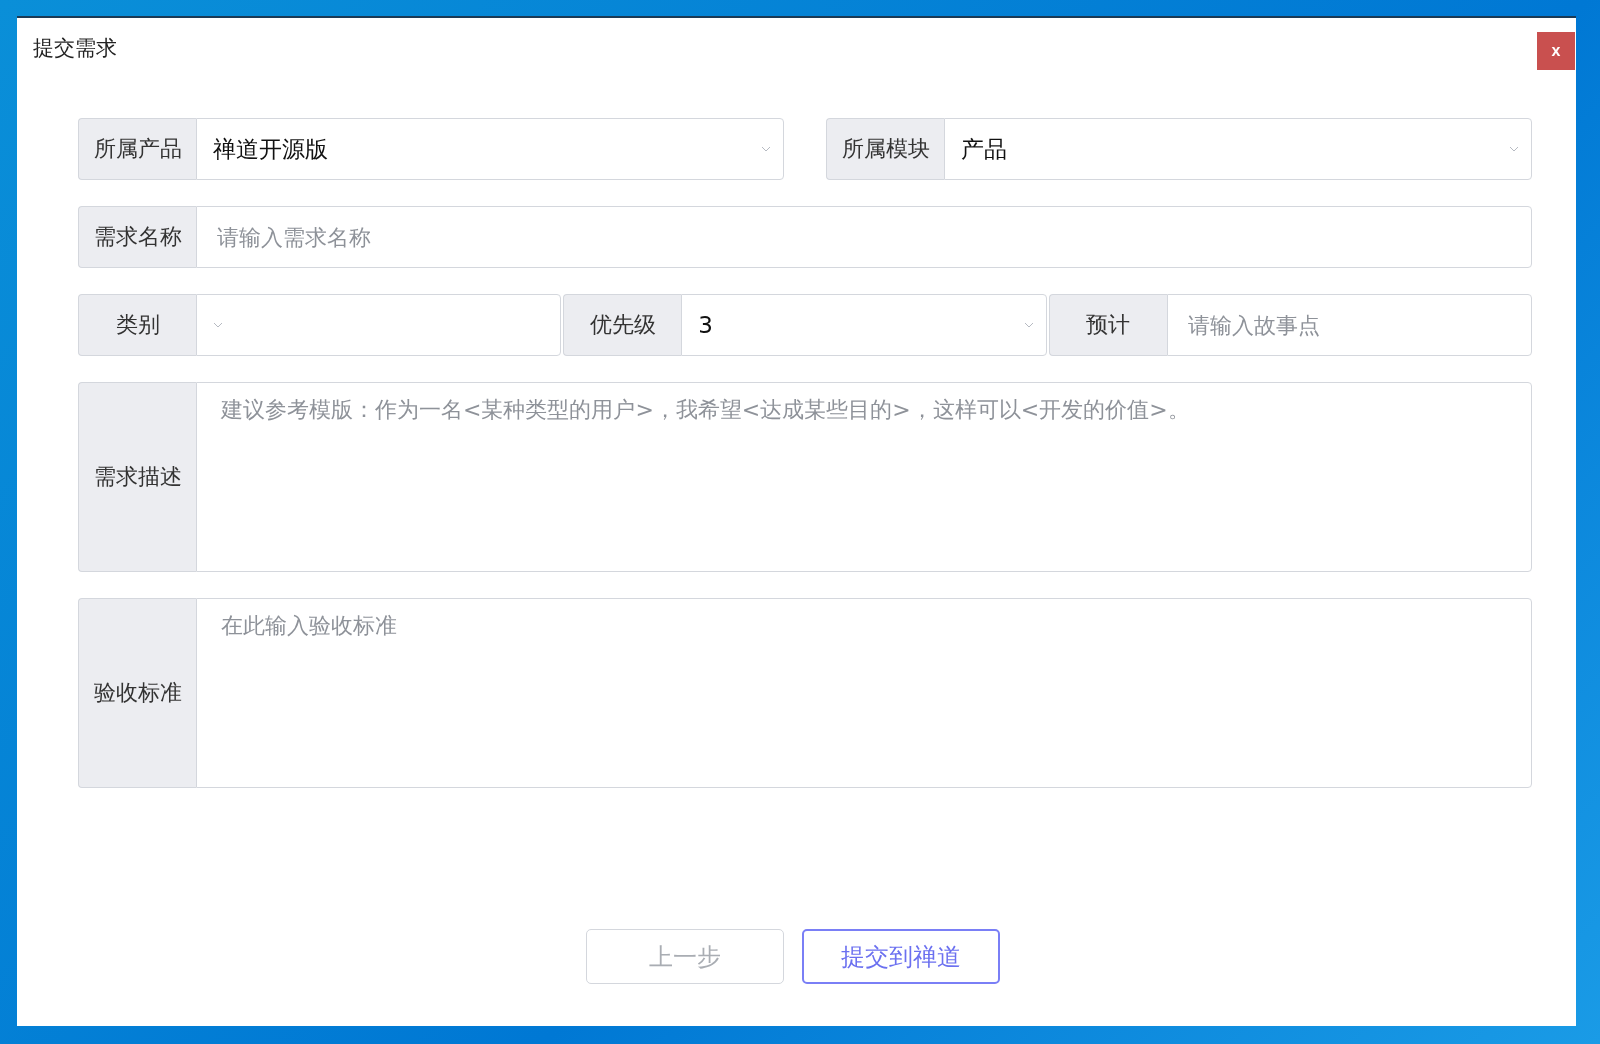  Describe the element at coordinates (137, 149) in the screenshot. I see `field-label: 所属产品` at that location.